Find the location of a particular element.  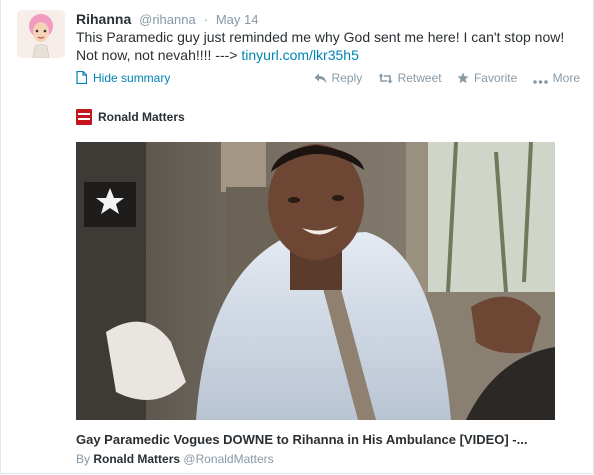

source-logo is located at coordinates (84, 117).